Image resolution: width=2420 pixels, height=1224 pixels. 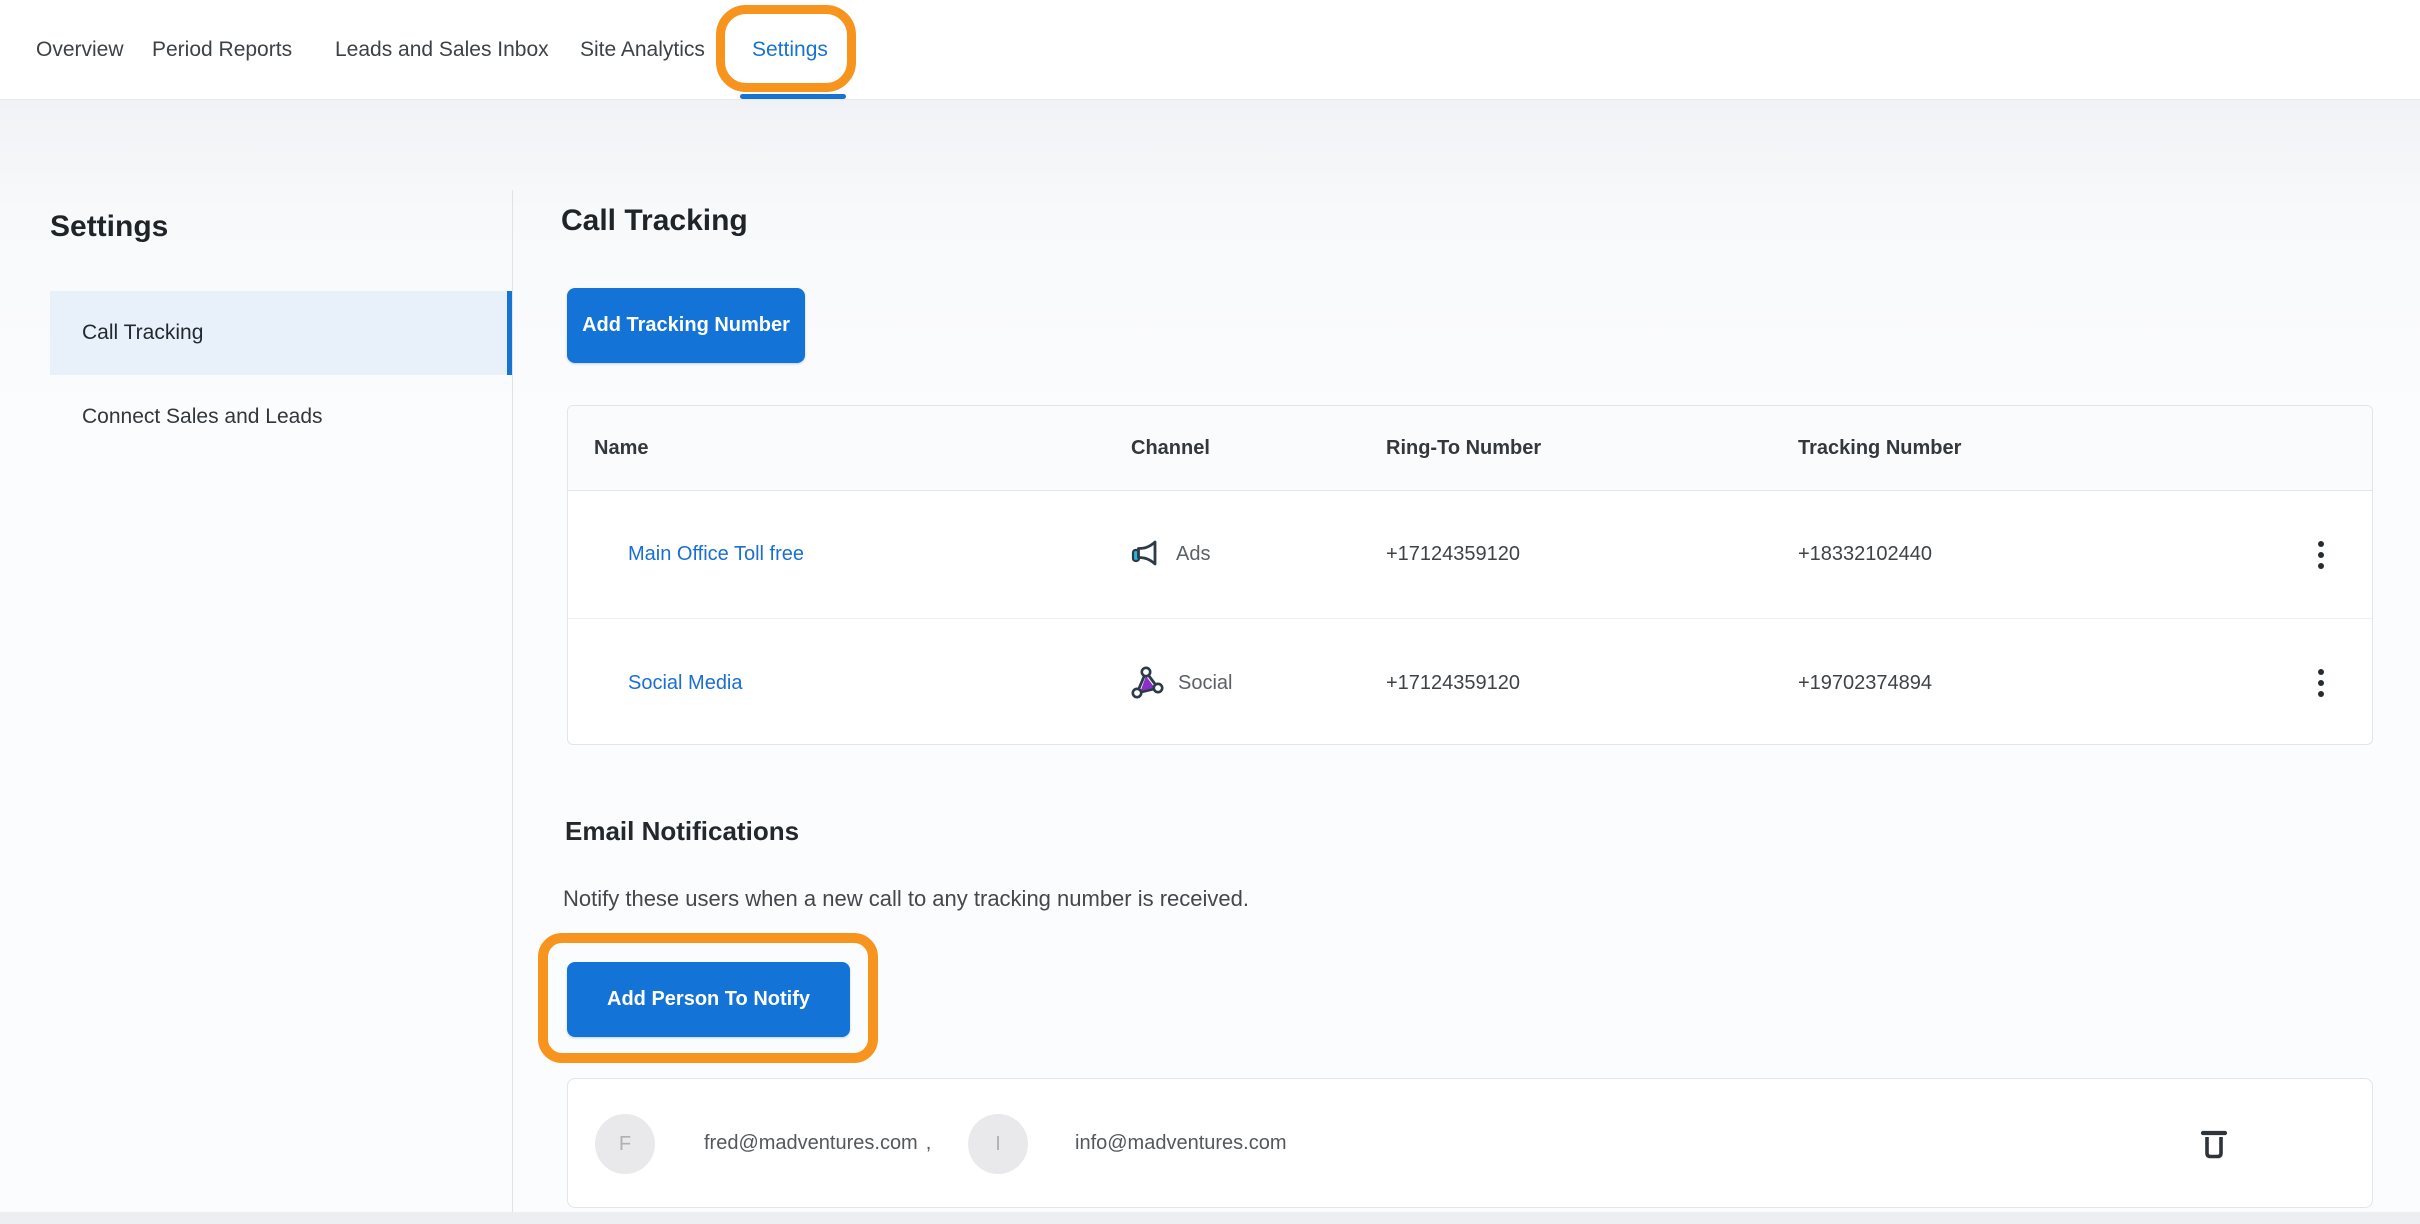 What do you see at coordinates (1205, 682) in the screenshot?
I see `channel-label: Social` at bounding box center [1205, 682].